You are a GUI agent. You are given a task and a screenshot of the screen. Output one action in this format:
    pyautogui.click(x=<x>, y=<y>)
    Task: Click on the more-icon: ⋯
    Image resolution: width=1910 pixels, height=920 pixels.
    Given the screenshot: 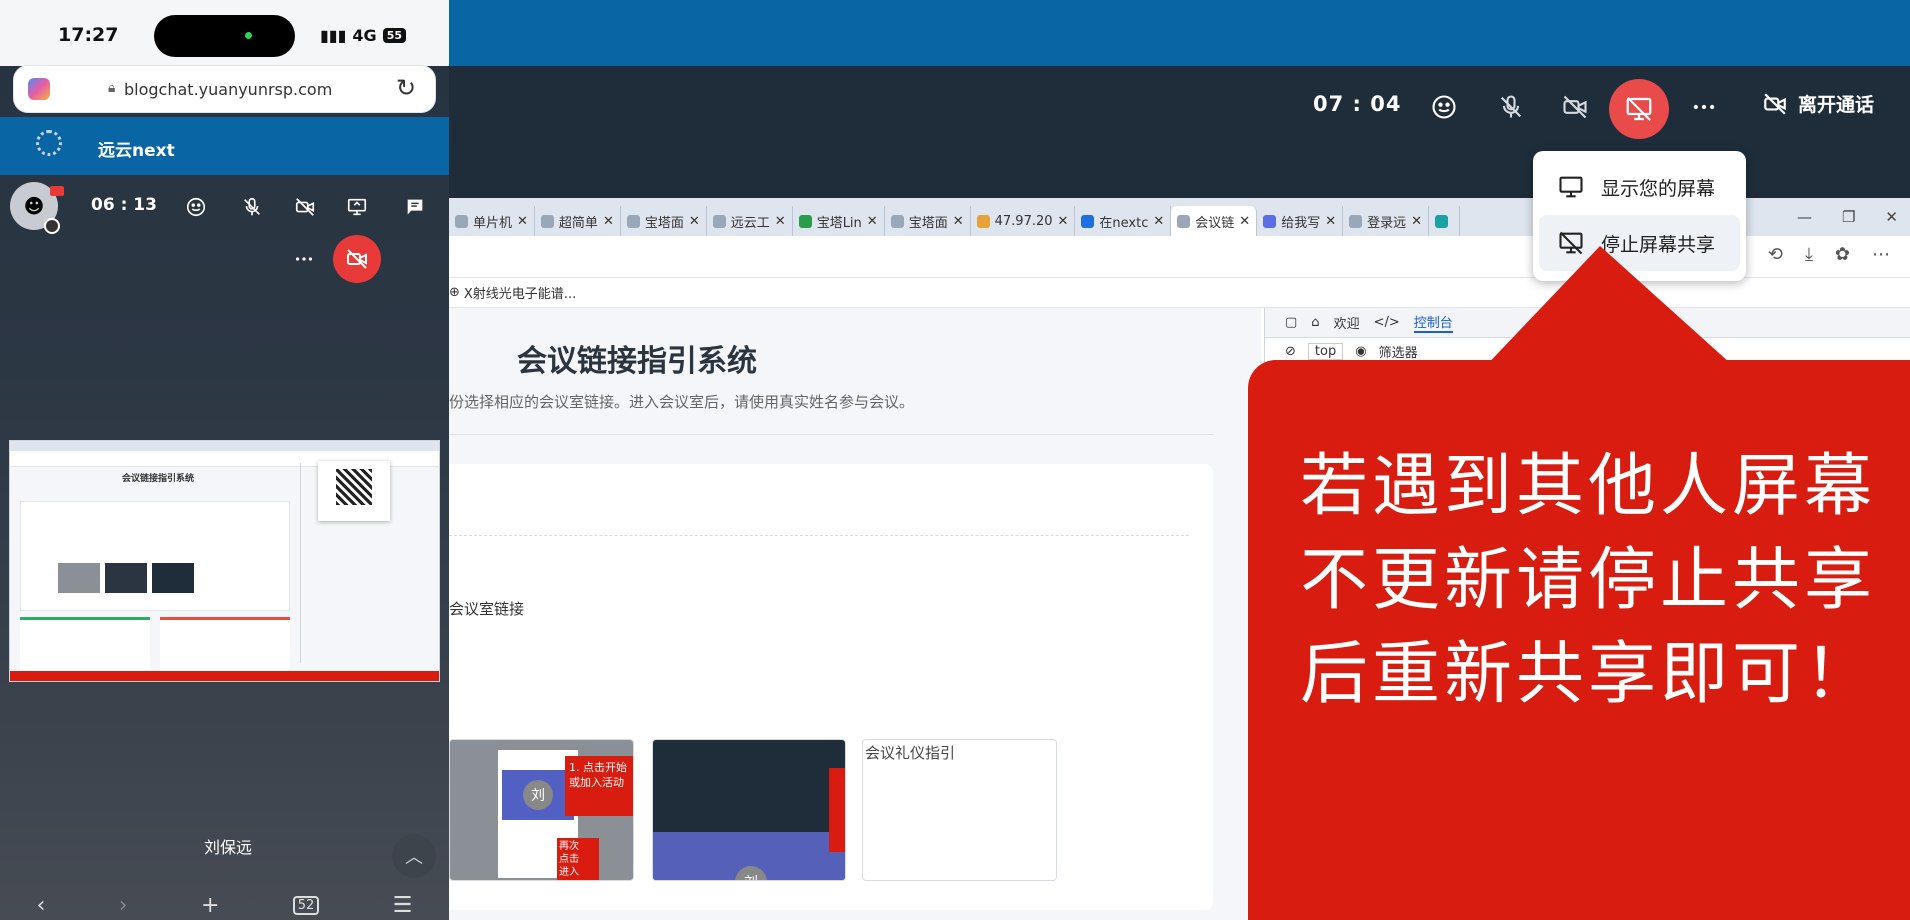 What is the action you would take?
    pyautogui.click(x=1881, y=254)
    